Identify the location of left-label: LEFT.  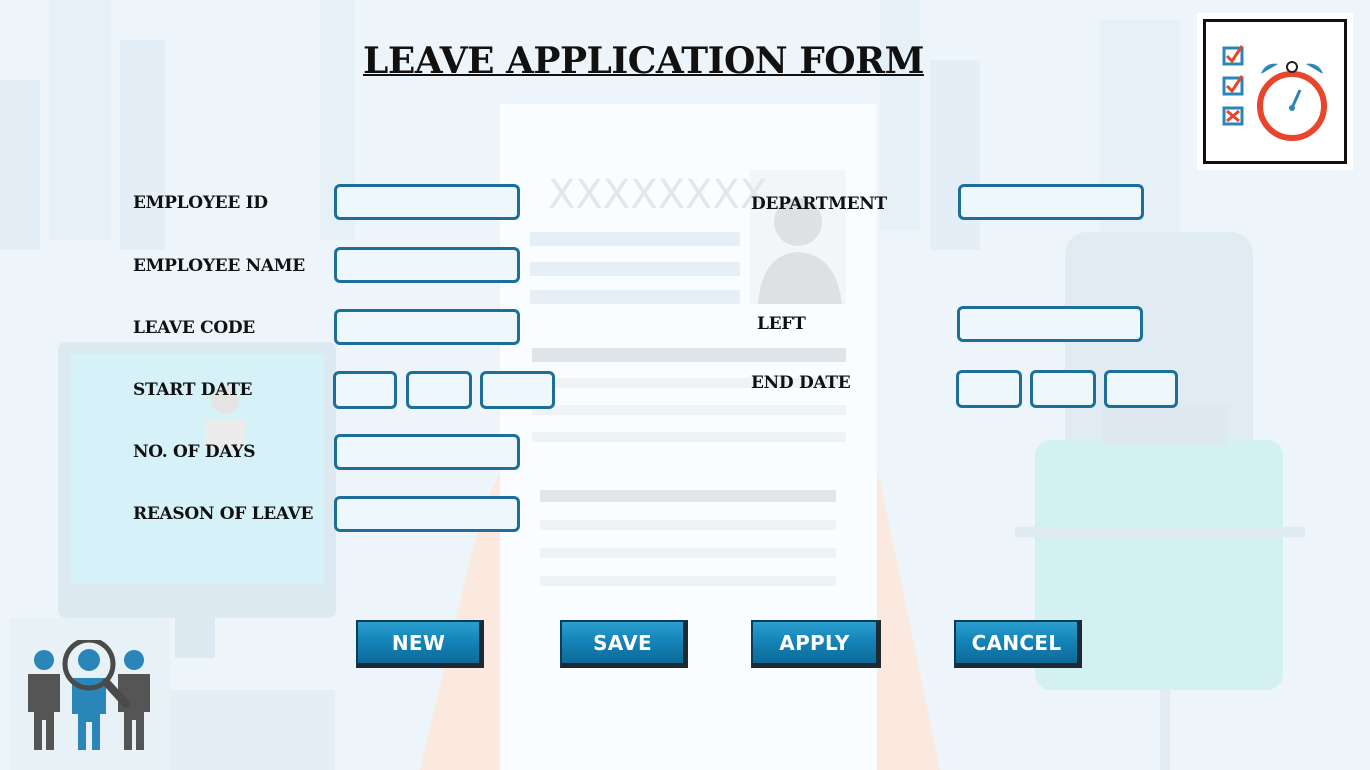
(781, 324).